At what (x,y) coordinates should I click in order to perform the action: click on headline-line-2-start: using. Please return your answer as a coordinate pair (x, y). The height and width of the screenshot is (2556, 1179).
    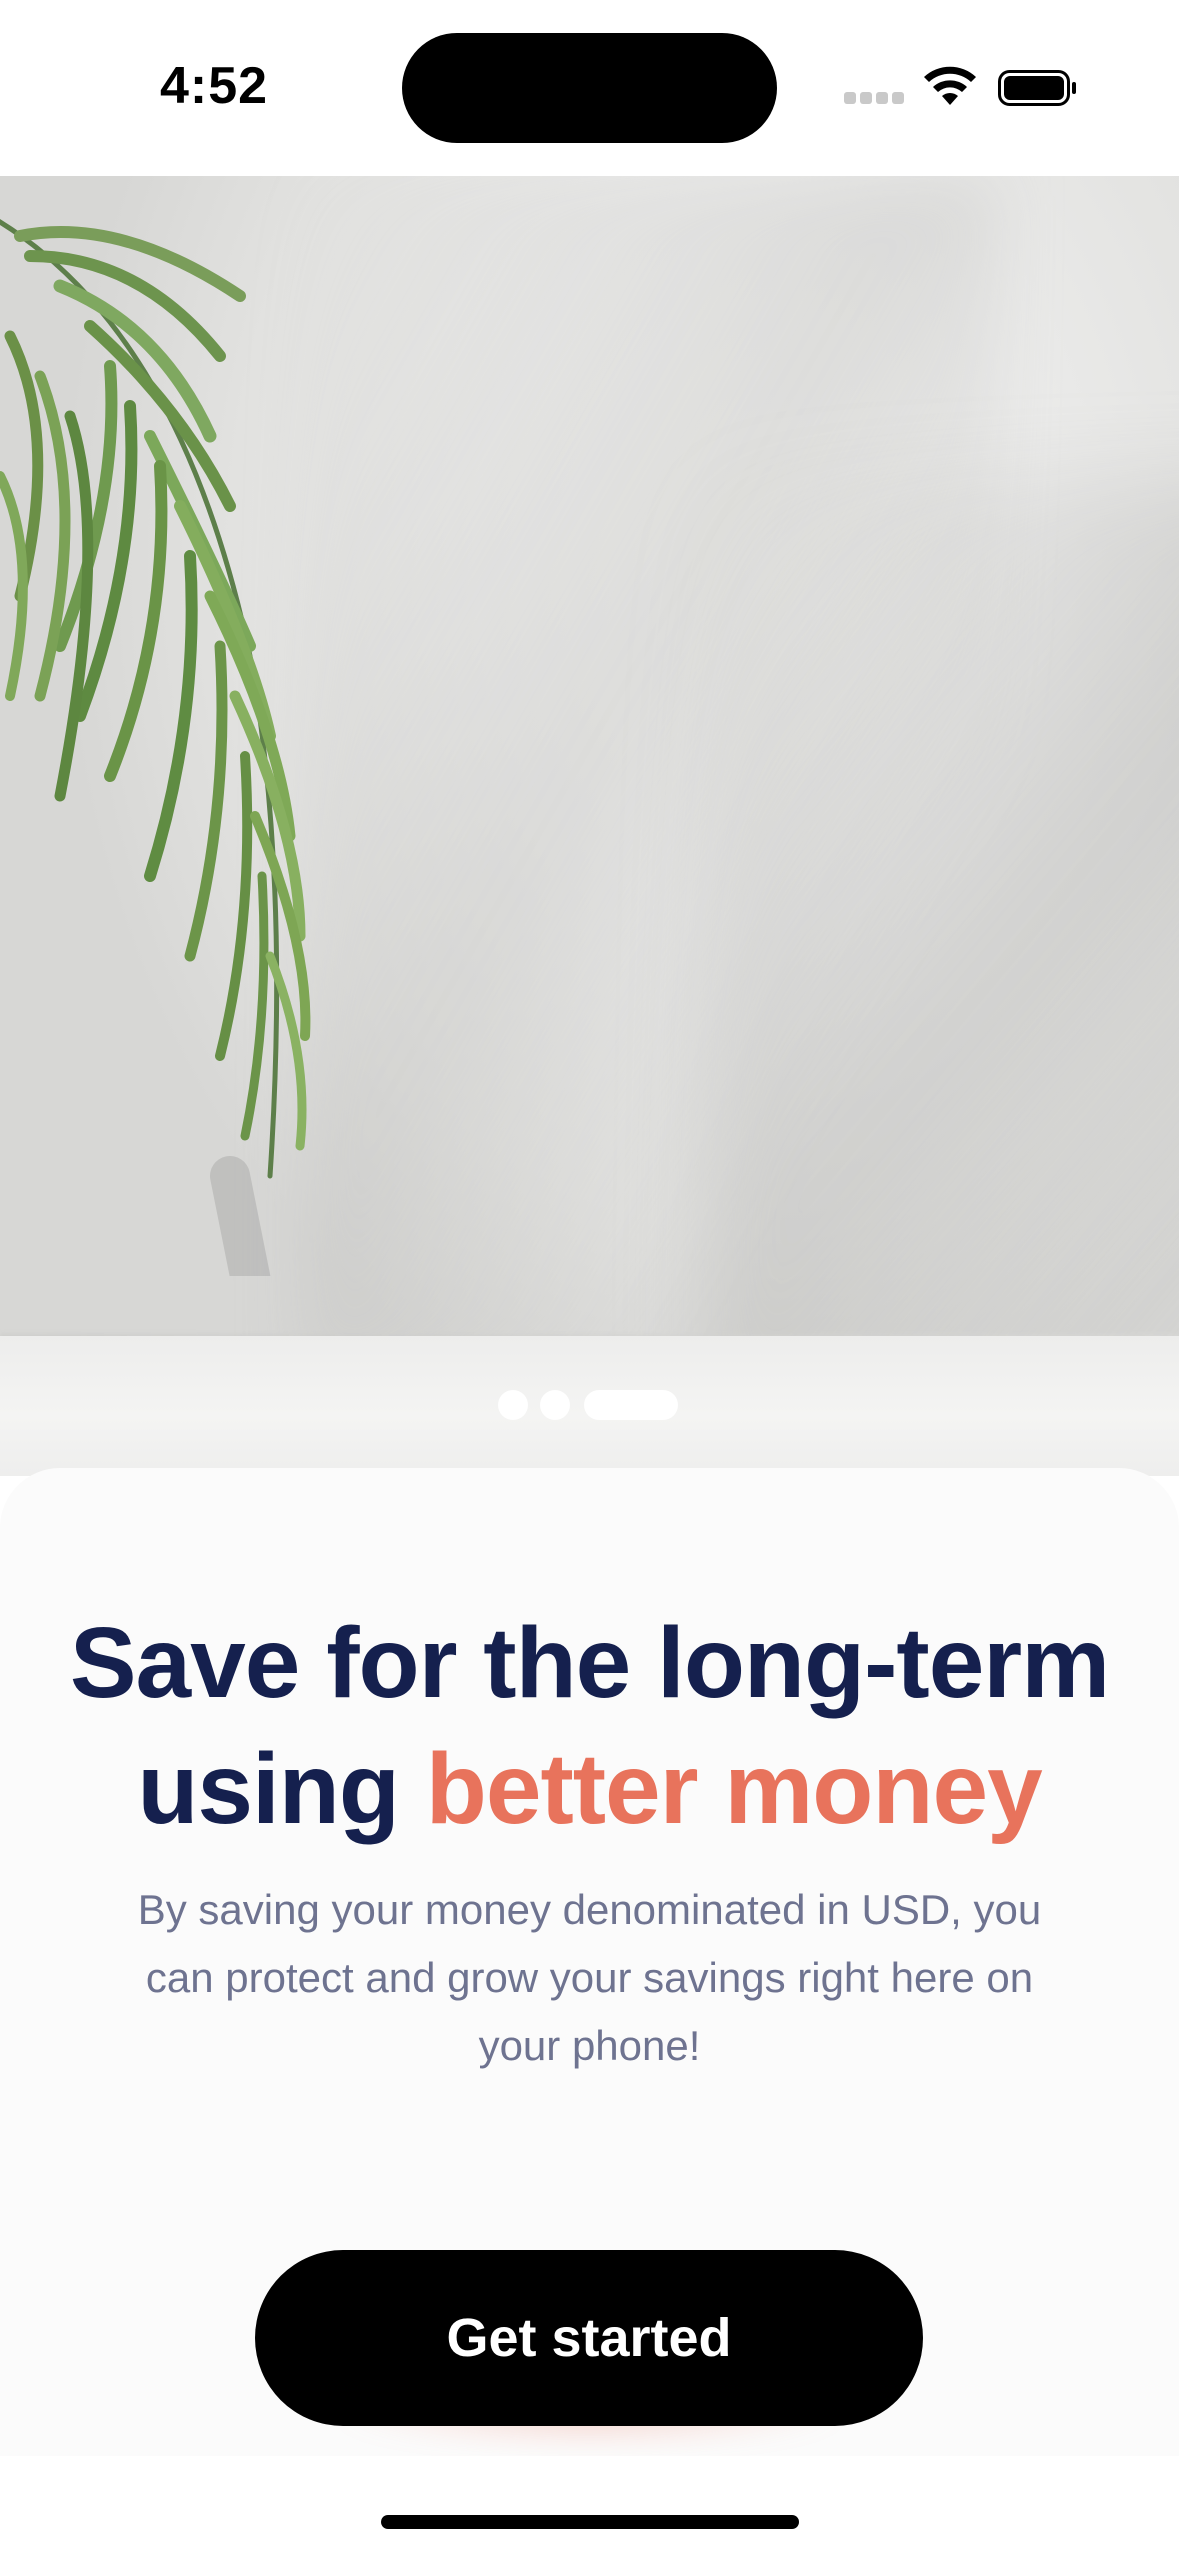
    Looking at the image, I should click on (281, 1789).